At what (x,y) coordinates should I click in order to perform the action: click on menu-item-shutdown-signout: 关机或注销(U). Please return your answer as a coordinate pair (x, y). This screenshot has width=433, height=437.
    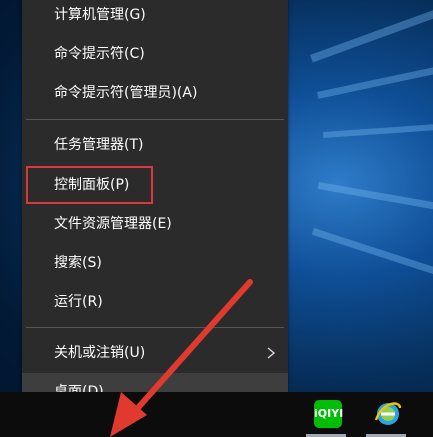
    Looking at the image, I should click on (155, 353).